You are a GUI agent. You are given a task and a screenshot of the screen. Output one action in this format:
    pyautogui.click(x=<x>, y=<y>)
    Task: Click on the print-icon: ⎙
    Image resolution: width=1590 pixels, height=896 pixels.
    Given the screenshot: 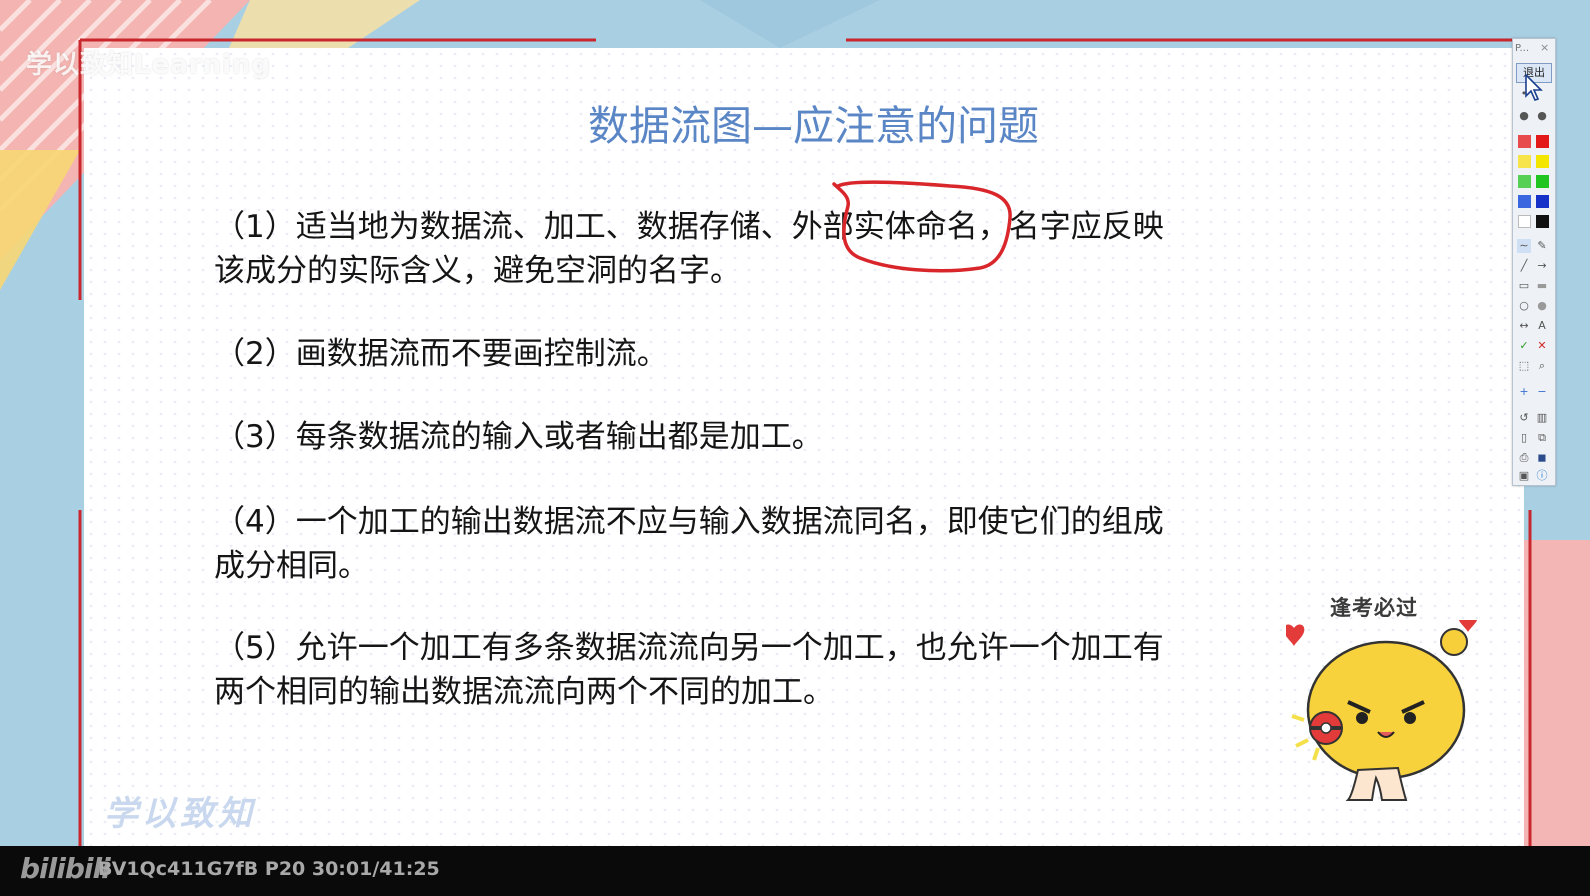 What is the action you would take?
    pyautogui.click(x=1524, y=458)
    